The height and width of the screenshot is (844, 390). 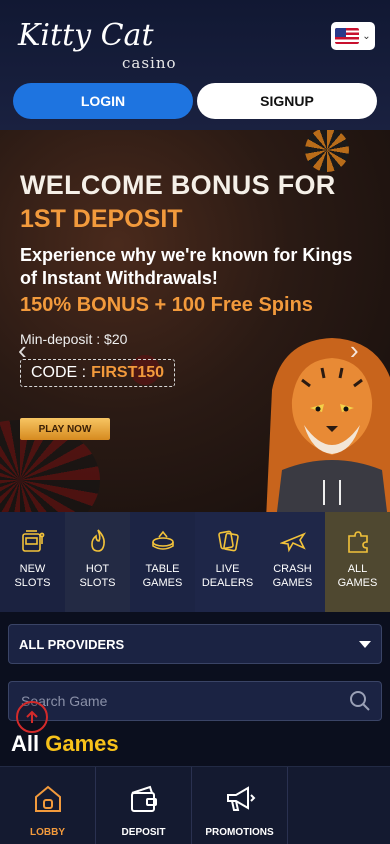 What do you see at coordinates (97, 562) in the screenshot?
I see `category-hot-slots: HOT SLOTS` at bounding box center [97, 562].